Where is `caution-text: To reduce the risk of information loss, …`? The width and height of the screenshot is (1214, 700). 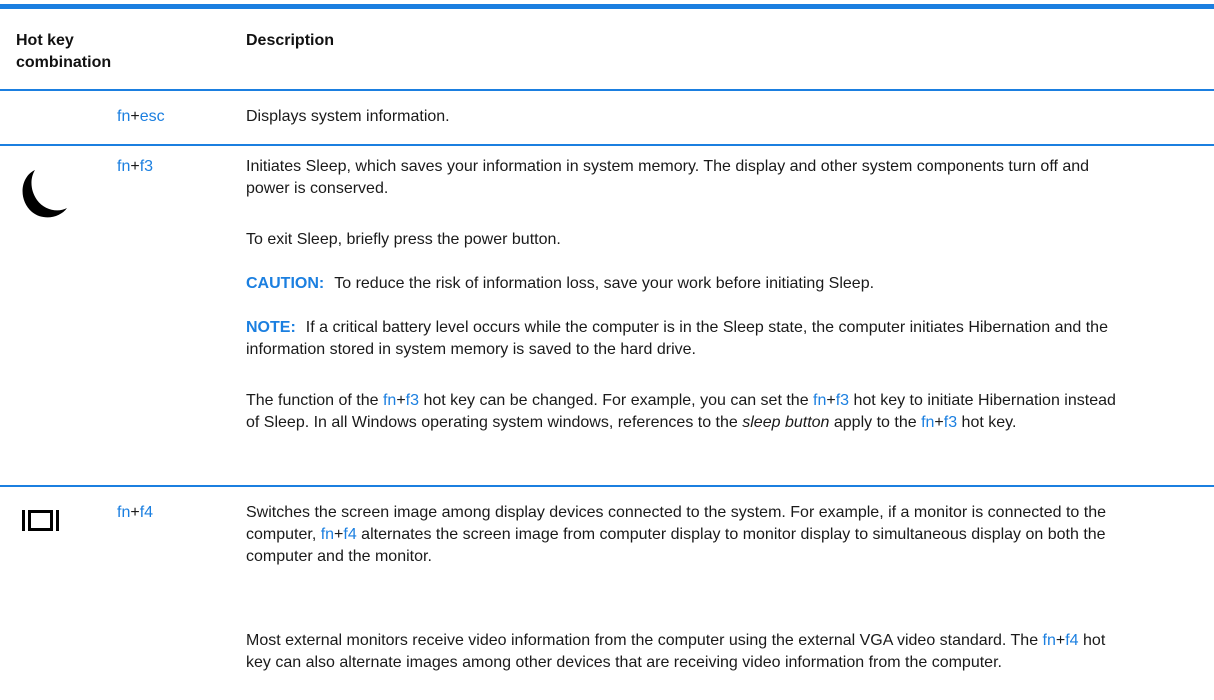
caution-text: To reduce the risk of information loss, … is located at coordinates (604, 283).